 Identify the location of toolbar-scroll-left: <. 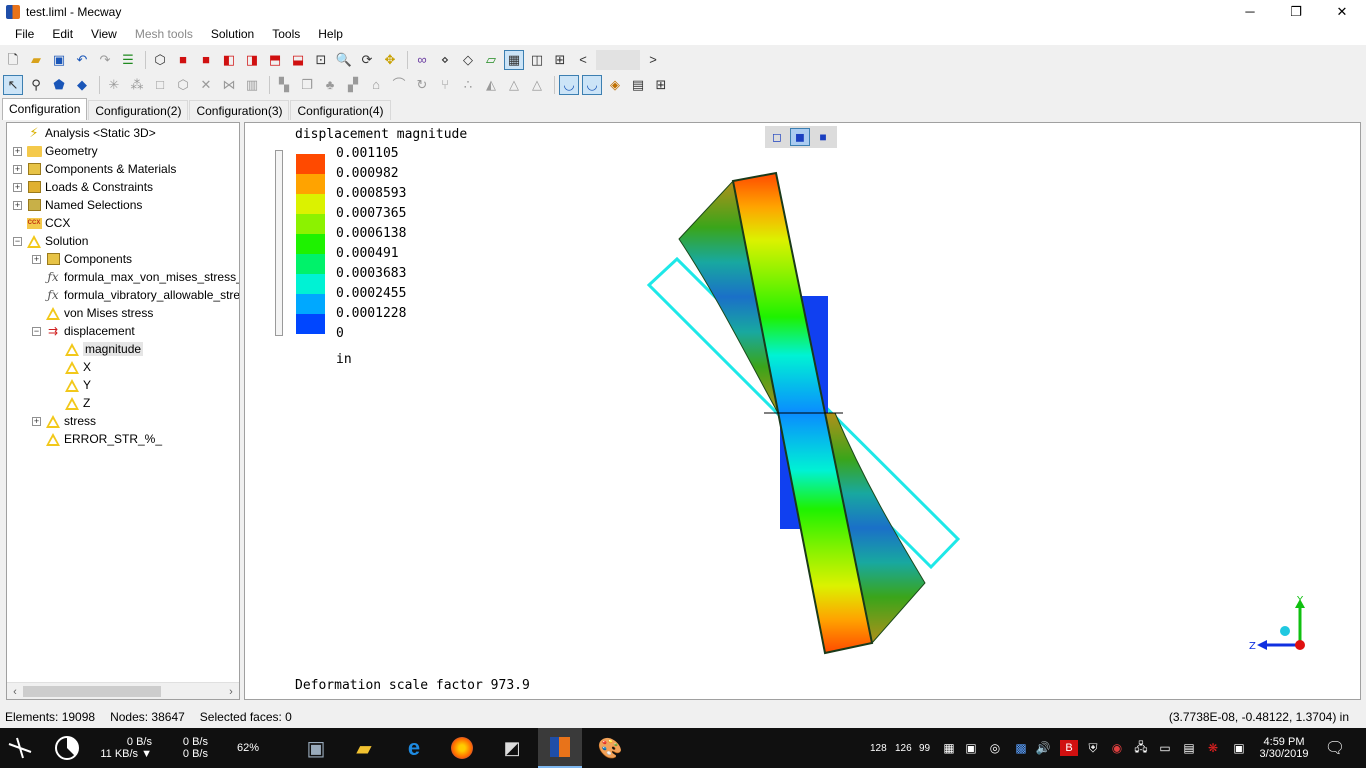
(583, 60).